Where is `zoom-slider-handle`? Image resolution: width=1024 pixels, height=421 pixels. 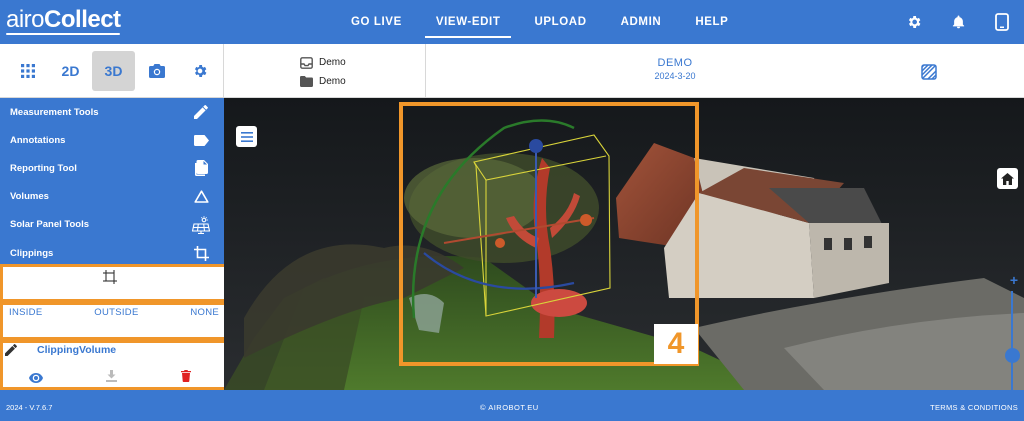 zoom-slider-handle is located at coordinates (1012, 355).